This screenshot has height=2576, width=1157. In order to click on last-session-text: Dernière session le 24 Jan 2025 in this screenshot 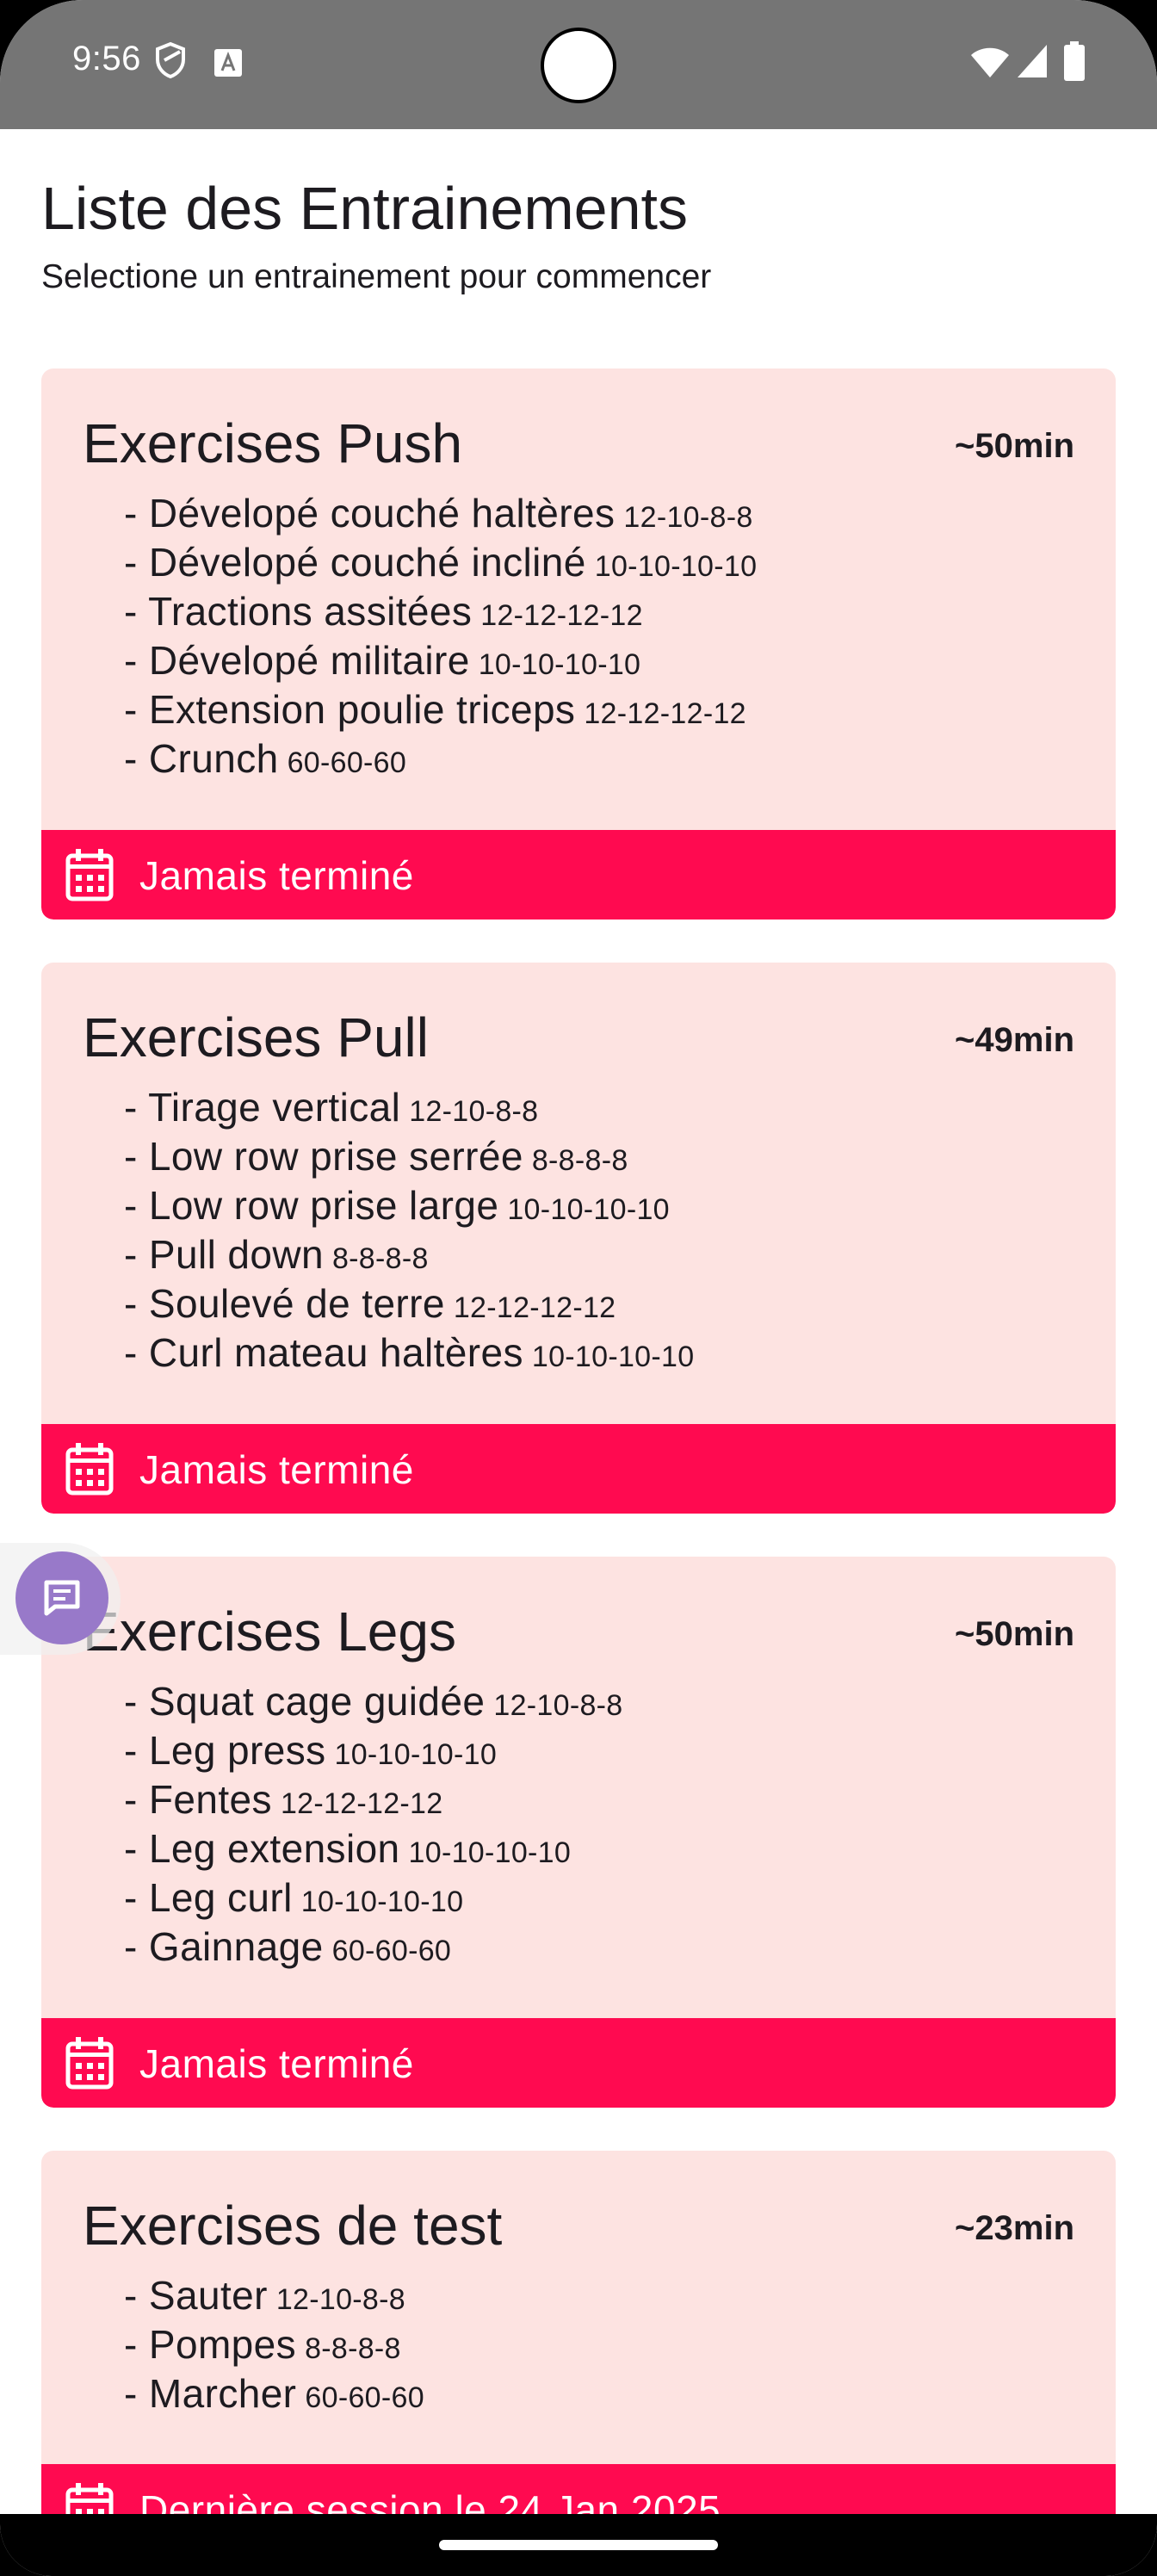, I will do `click(430, 2500)`.